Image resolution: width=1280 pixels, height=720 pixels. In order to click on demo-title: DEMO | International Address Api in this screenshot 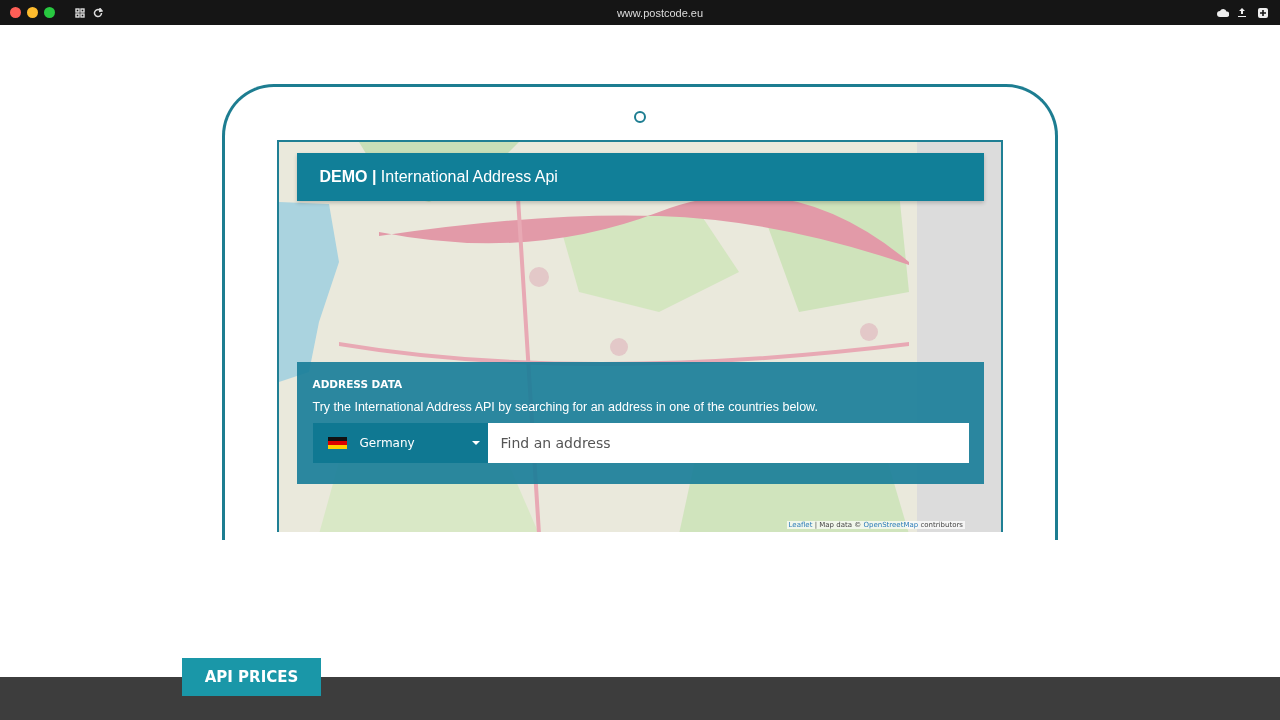, I will do `click(640, 177)`.